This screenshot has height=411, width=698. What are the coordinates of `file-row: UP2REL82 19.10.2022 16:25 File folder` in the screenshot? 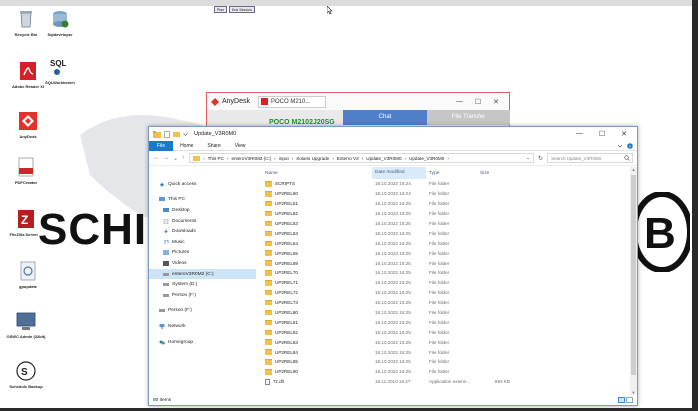 It's located at (449, 332).